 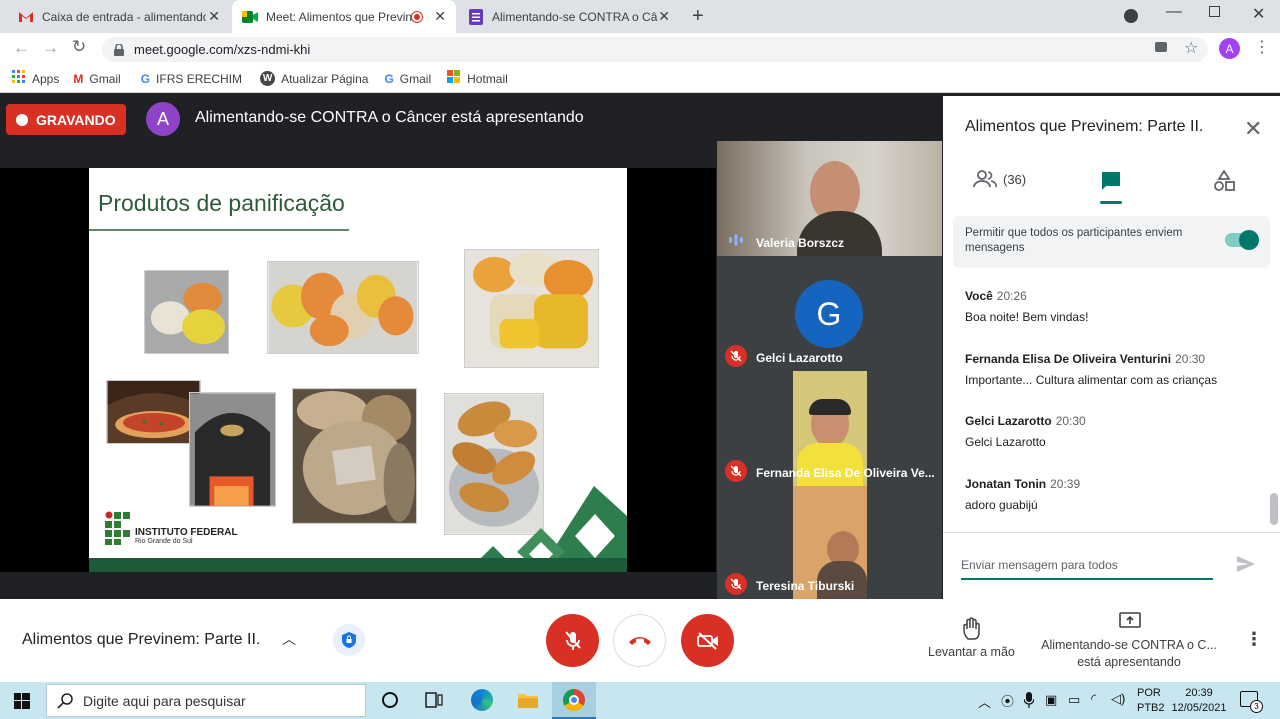 What do you see at coordinates (199, 78) in the screenshot?
I see `bookmark-label: IFRS ERECHIM` at bounding box center [199, 78].